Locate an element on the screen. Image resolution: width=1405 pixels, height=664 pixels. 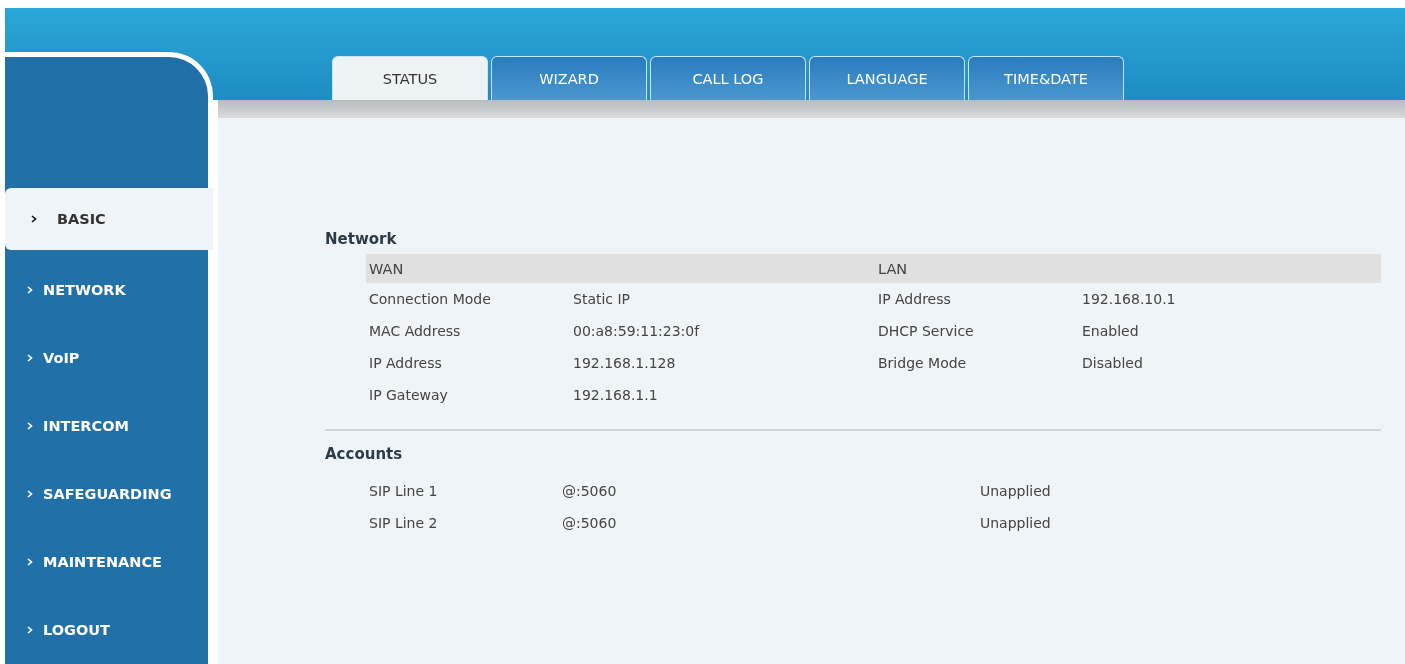
tab: LANGUAGE is located at coordinates (887, 78).